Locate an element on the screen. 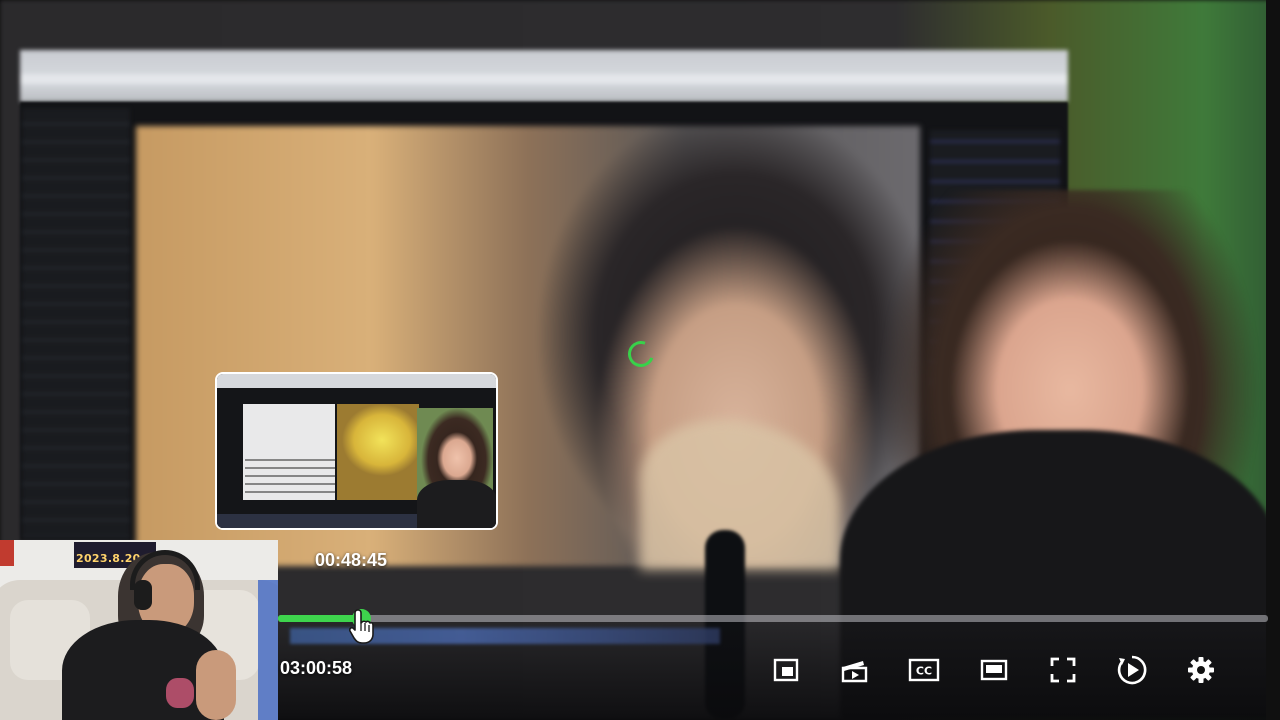  webcam-overlay: 2023.8.20 SUN is located at coordinates (139, 630).